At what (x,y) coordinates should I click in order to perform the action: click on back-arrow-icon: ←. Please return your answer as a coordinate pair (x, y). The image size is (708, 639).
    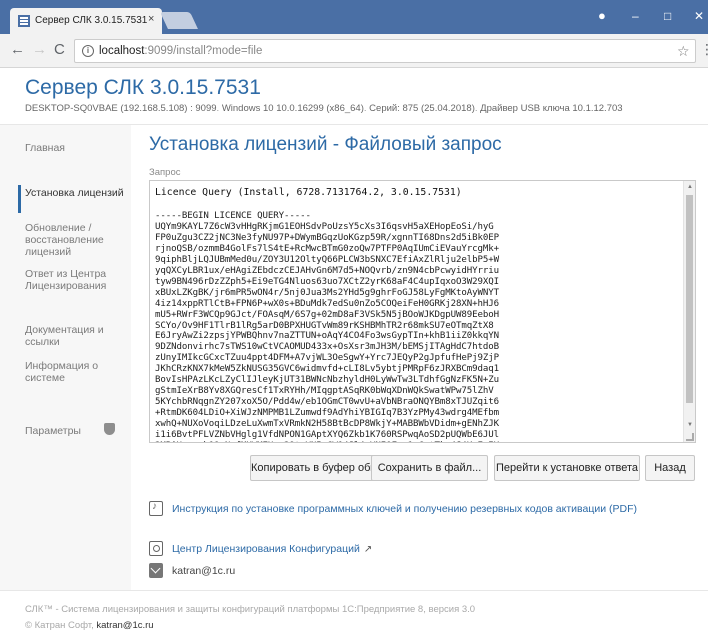
    Looking at the image, I should click on (17, 50).